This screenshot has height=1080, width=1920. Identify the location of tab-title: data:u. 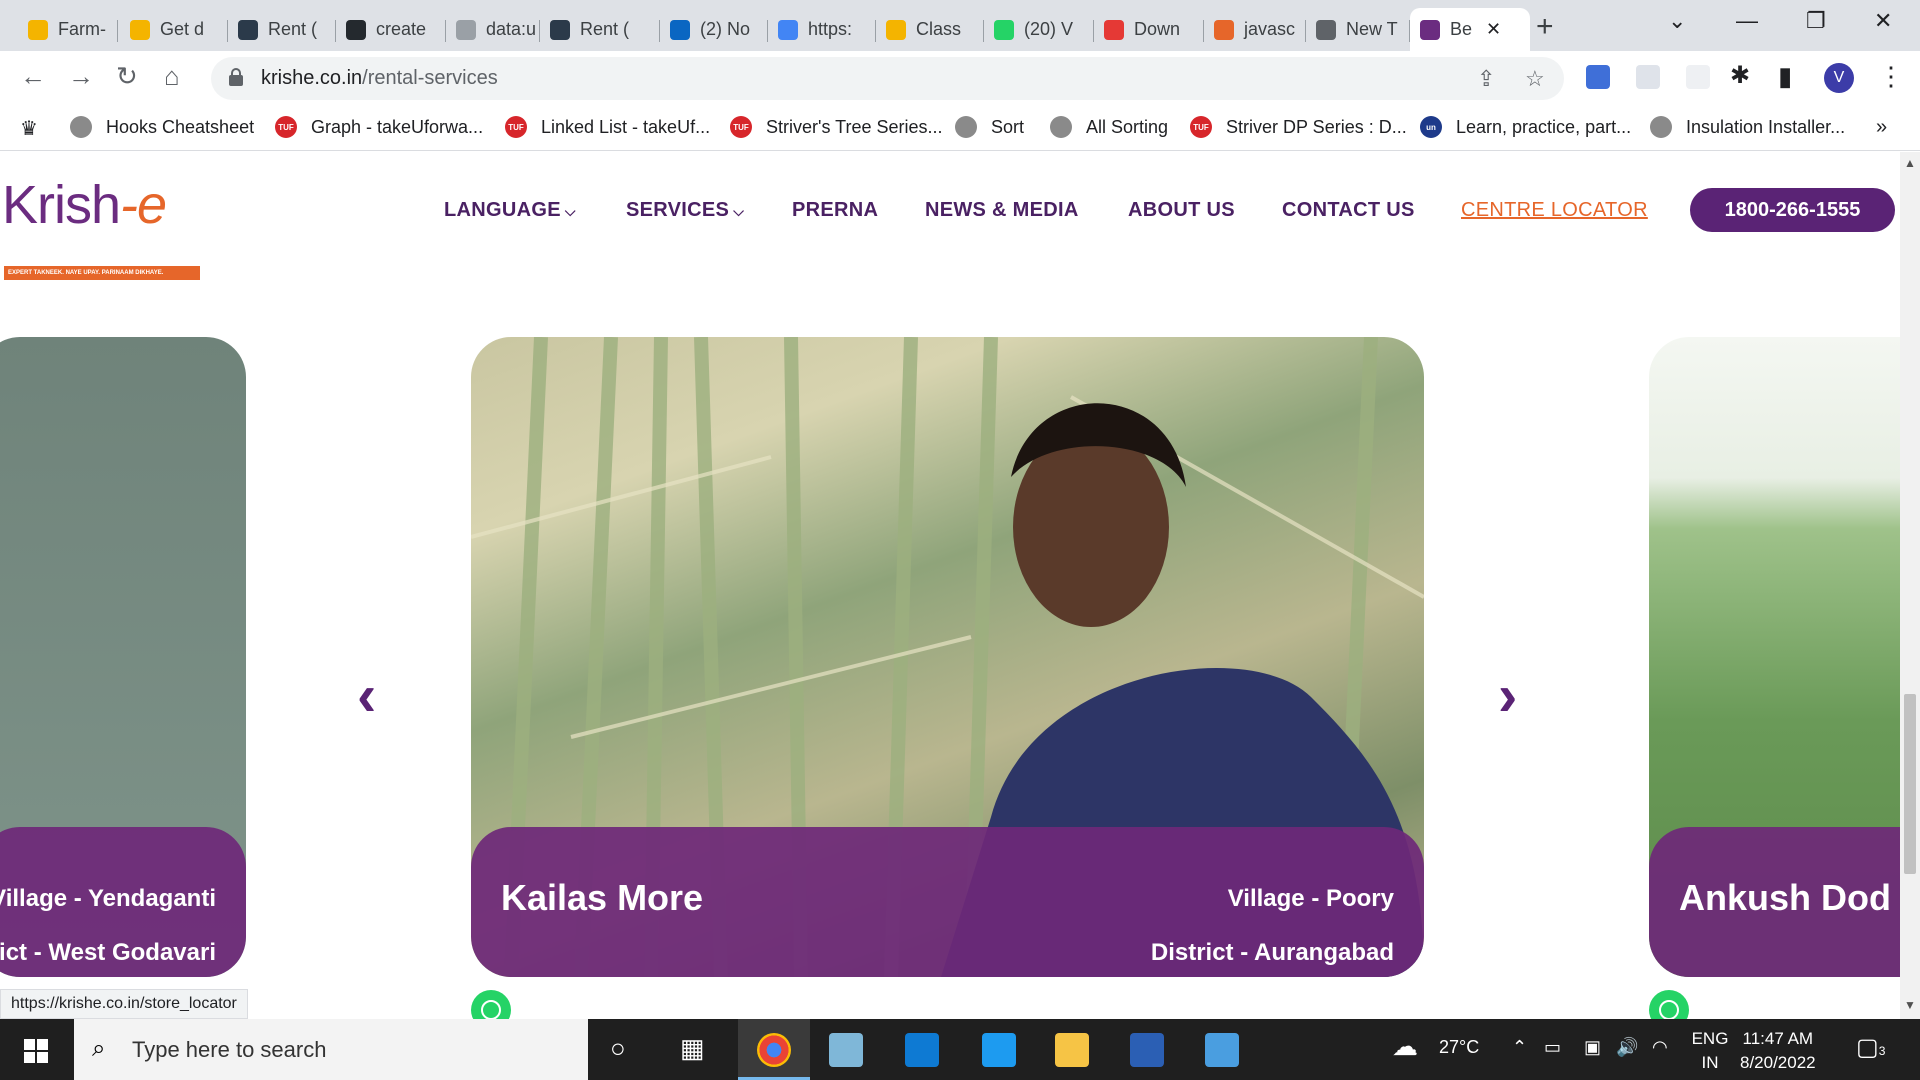
(511, 29).